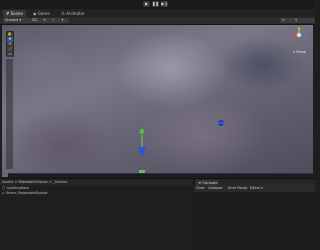  What do you see at coordinates (164, 4) in the screenshot?
I see `step-button: ▶❙` at bounding box center [164, 4].